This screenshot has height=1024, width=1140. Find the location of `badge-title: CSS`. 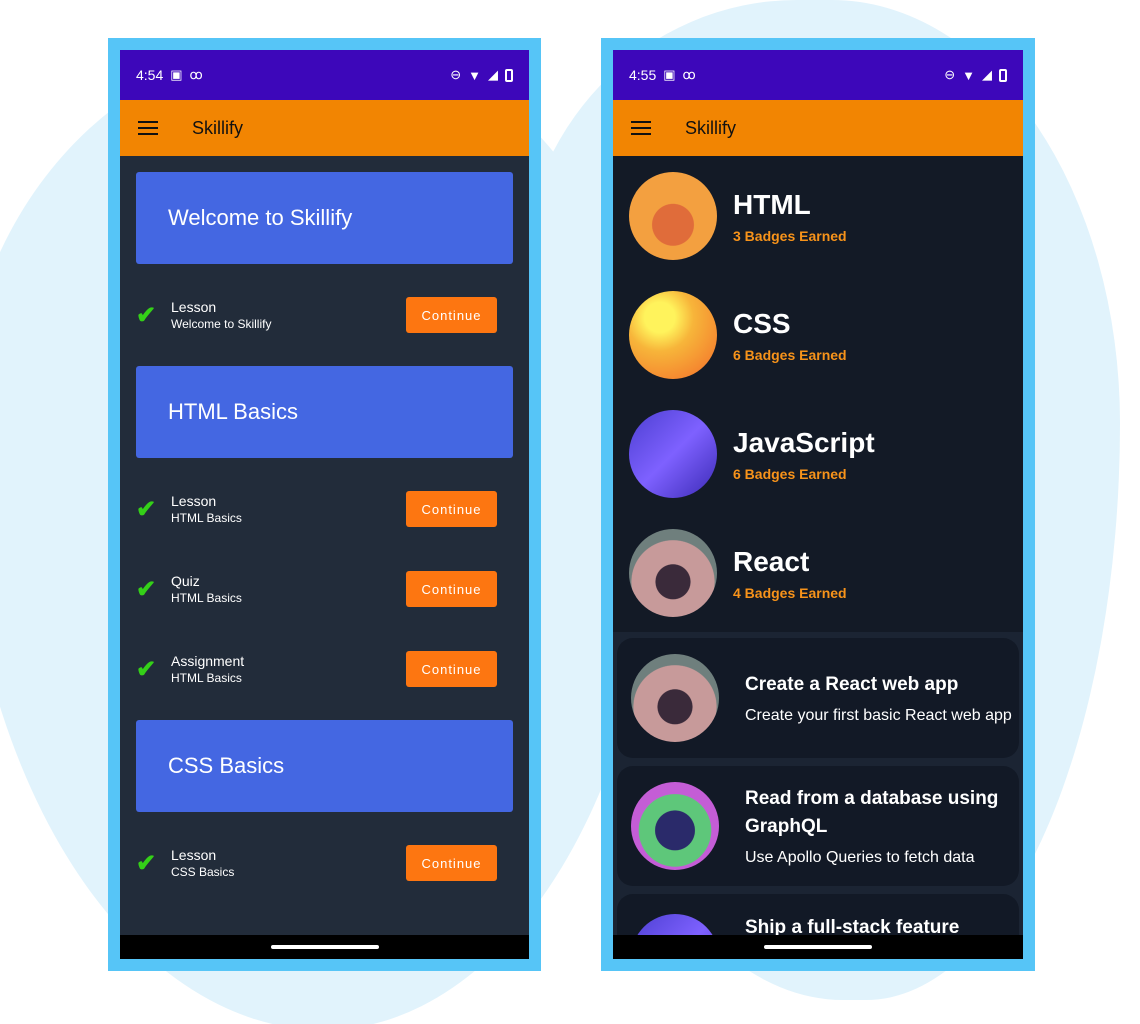

badge-title: CSS is located at coordinates (762, 323).